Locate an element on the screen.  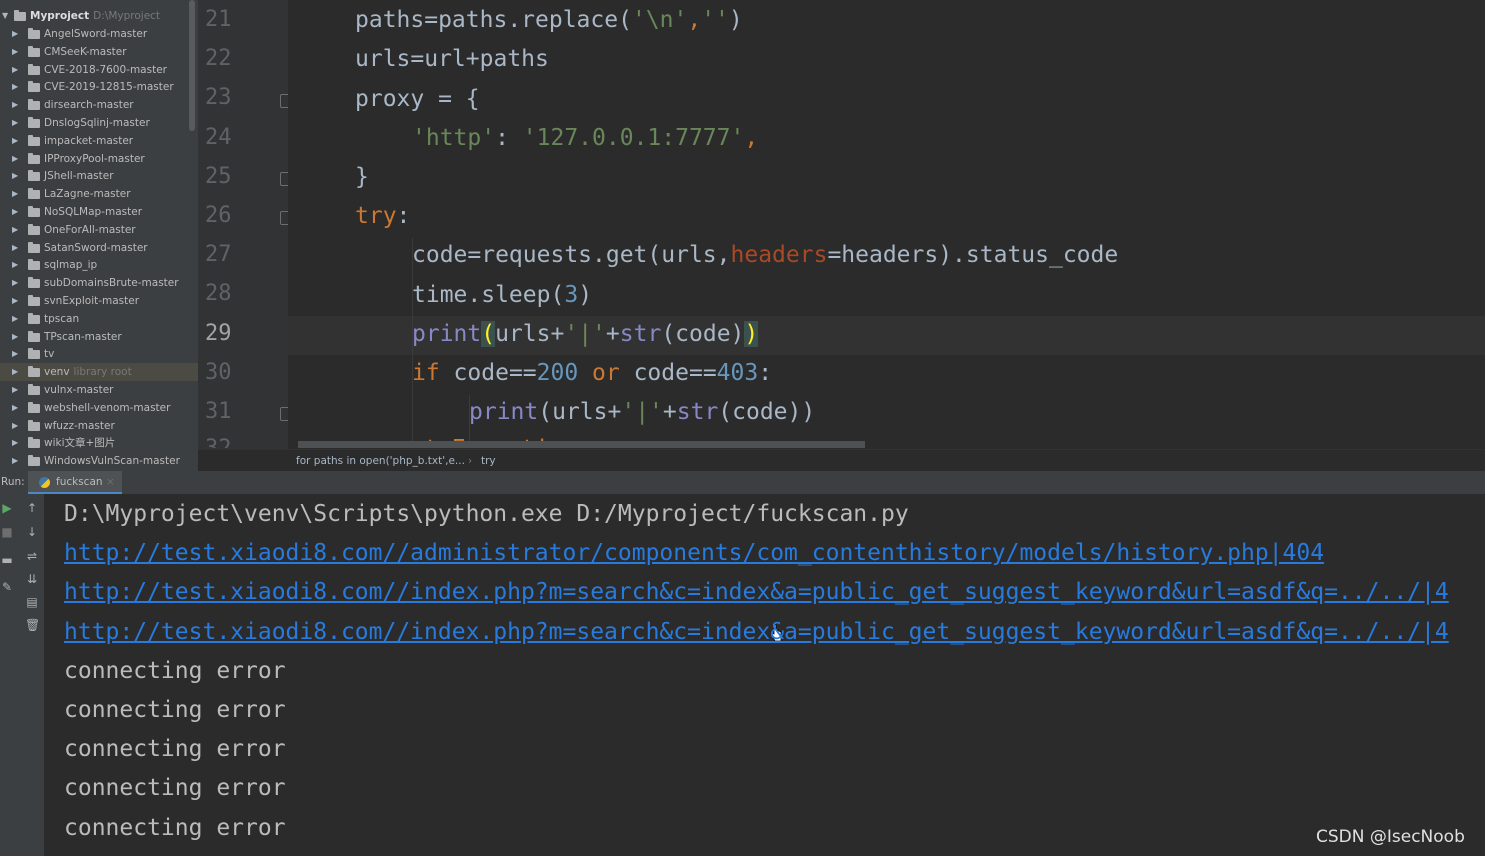
tree-item: ▶ vulnx-master is located at coordinates (99, 390).